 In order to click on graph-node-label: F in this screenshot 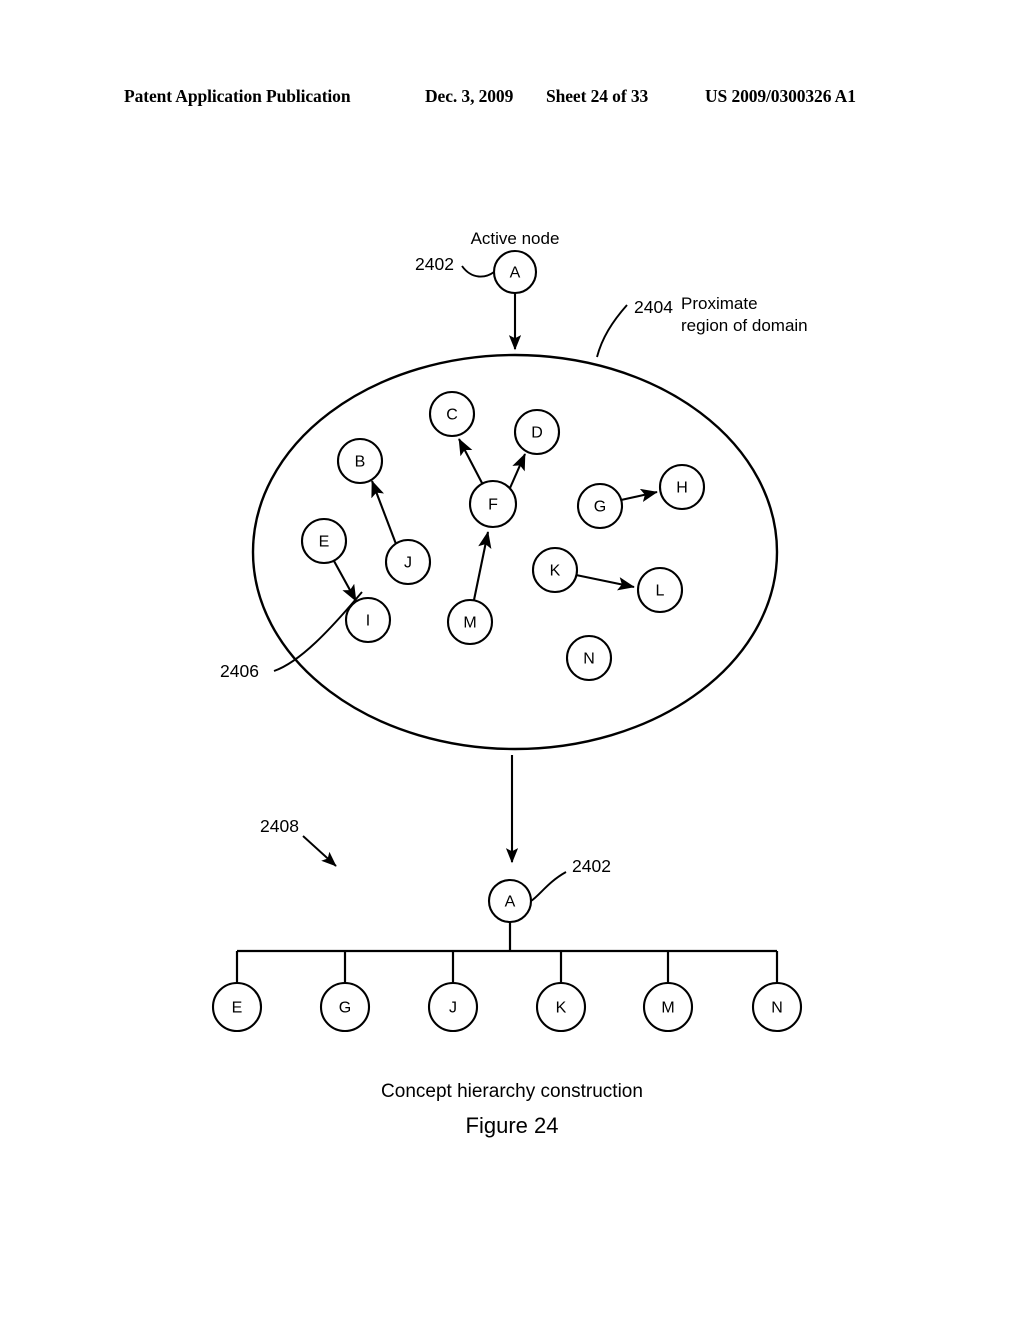, I will do `click(493, 505)`.